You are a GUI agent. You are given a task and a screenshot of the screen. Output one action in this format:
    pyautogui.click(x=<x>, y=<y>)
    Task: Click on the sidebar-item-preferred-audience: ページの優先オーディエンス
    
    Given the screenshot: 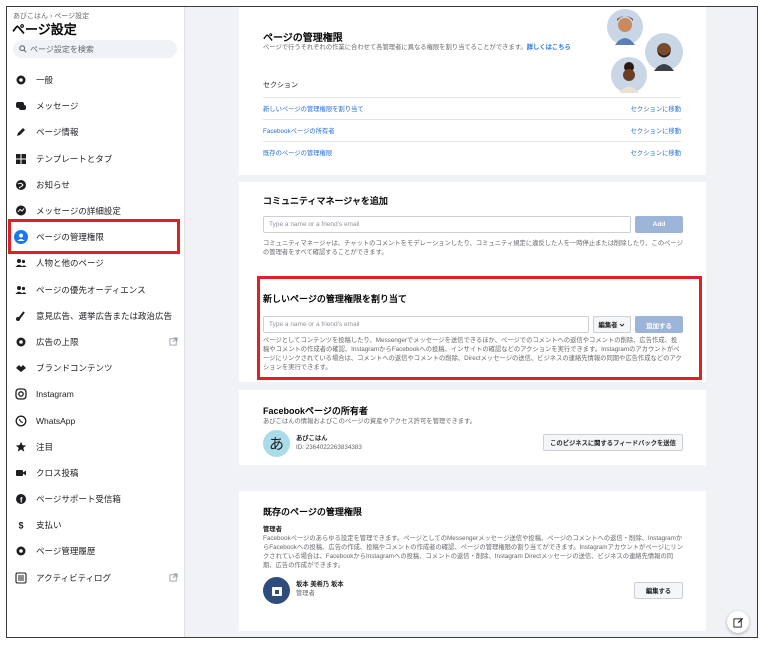 What is the action you would take?
    pyautogui.click(x=96, y=290)
    